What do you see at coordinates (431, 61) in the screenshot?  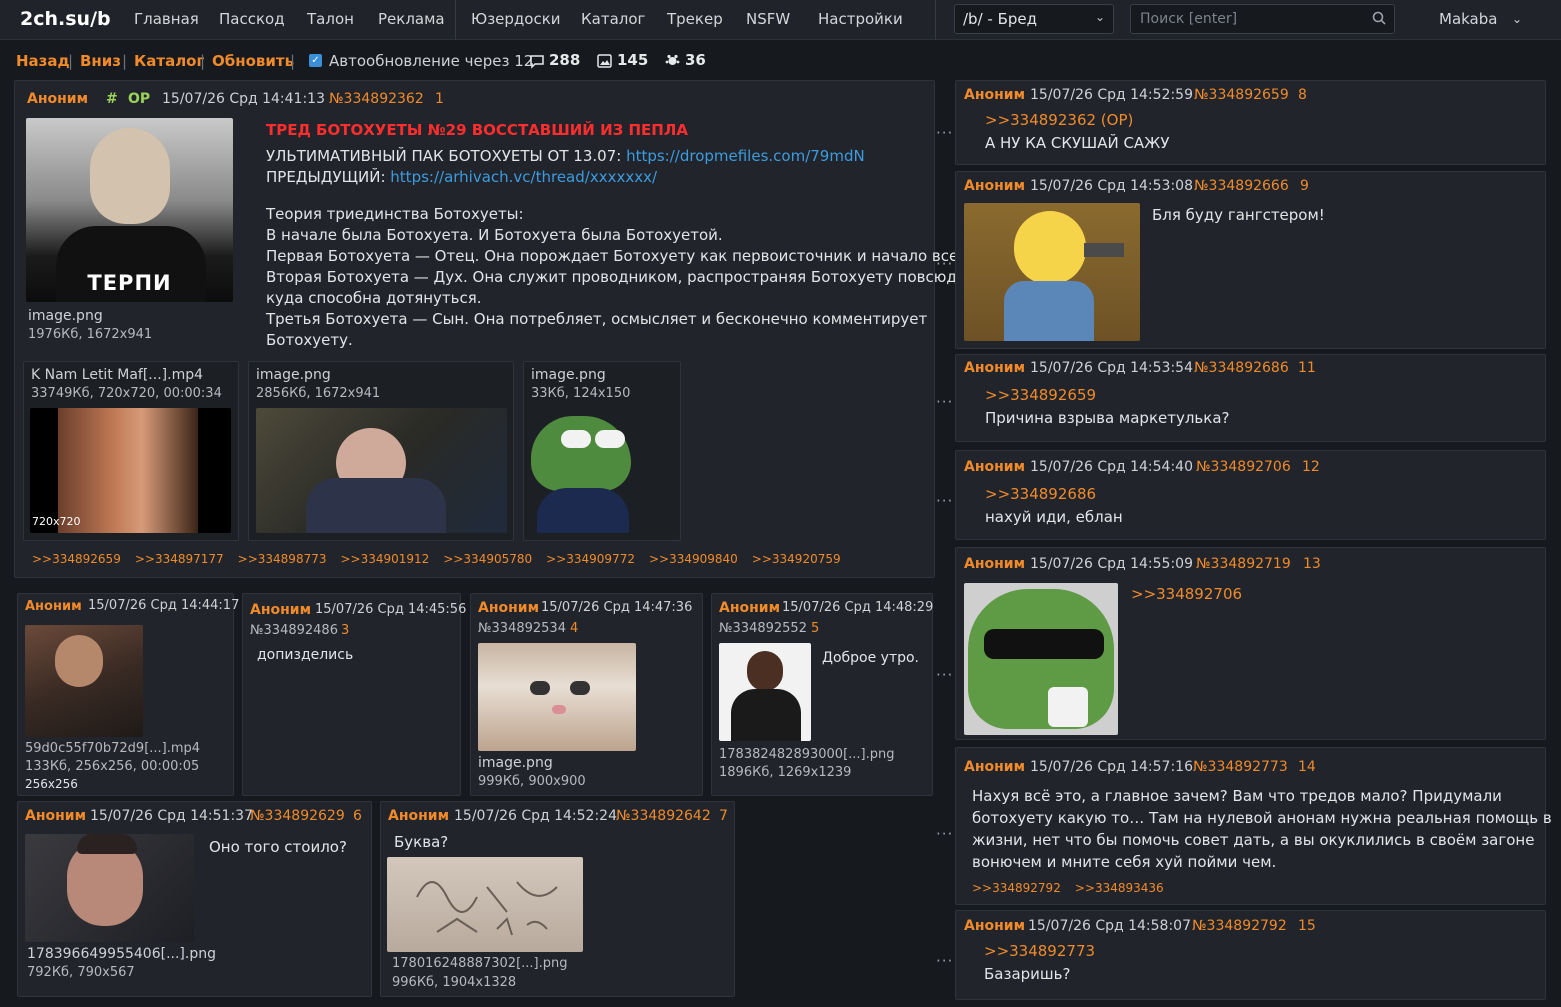 I see `auto-update-label: Автообновление через 12` at bounding box center [431, 61].